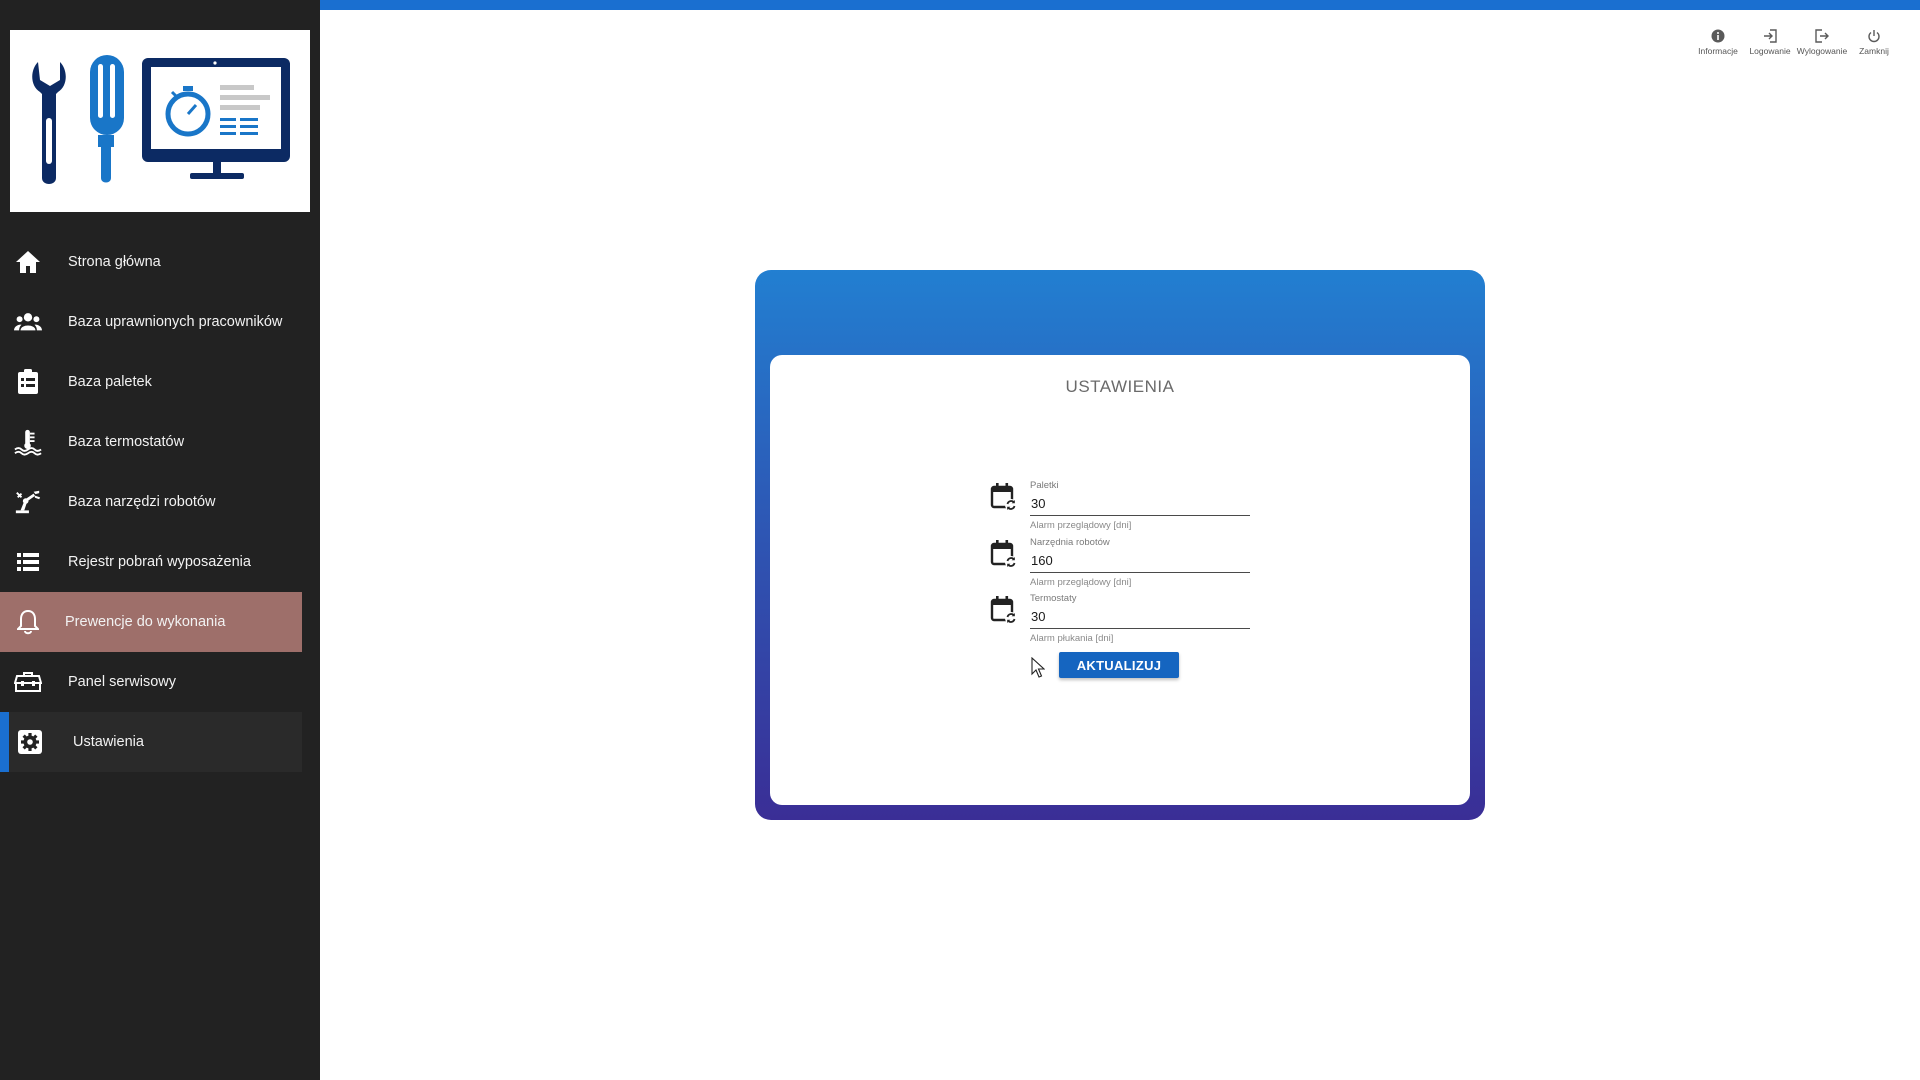 The height and width of the screenshot is (1080, 1920). I want to click on pallets-days-input, so click(1140, 504).